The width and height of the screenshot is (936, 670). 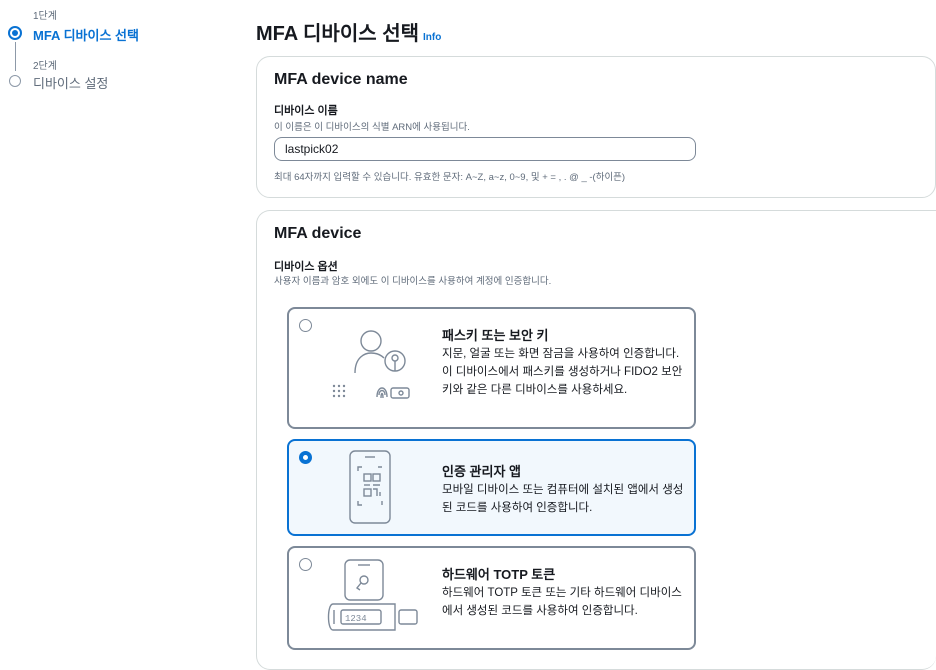 What do you see at coordinates (45, 16) in the screenshot?
I see `step-1-number: 1단계` at bounding box center [45, 16].